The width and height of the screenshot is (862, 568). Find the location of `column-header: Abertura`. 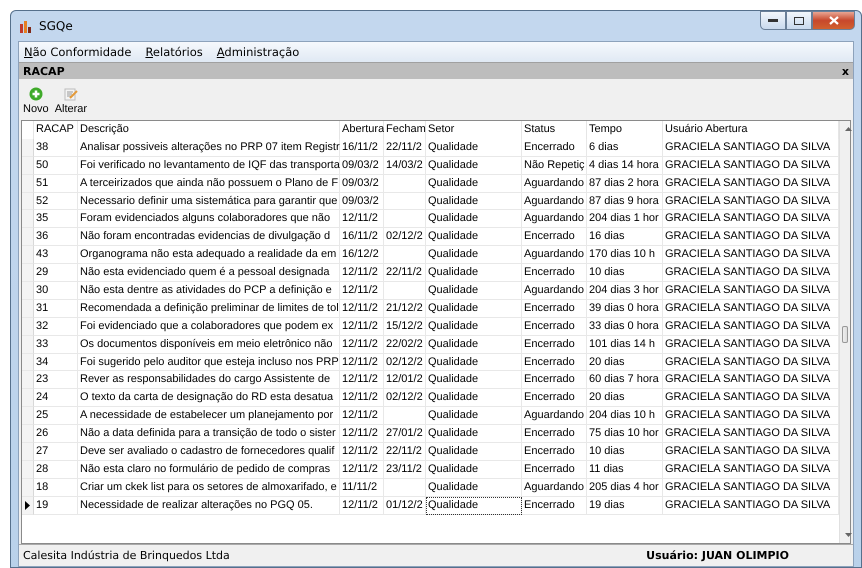

column-header: Abertura is located at coordinates (362, 130).